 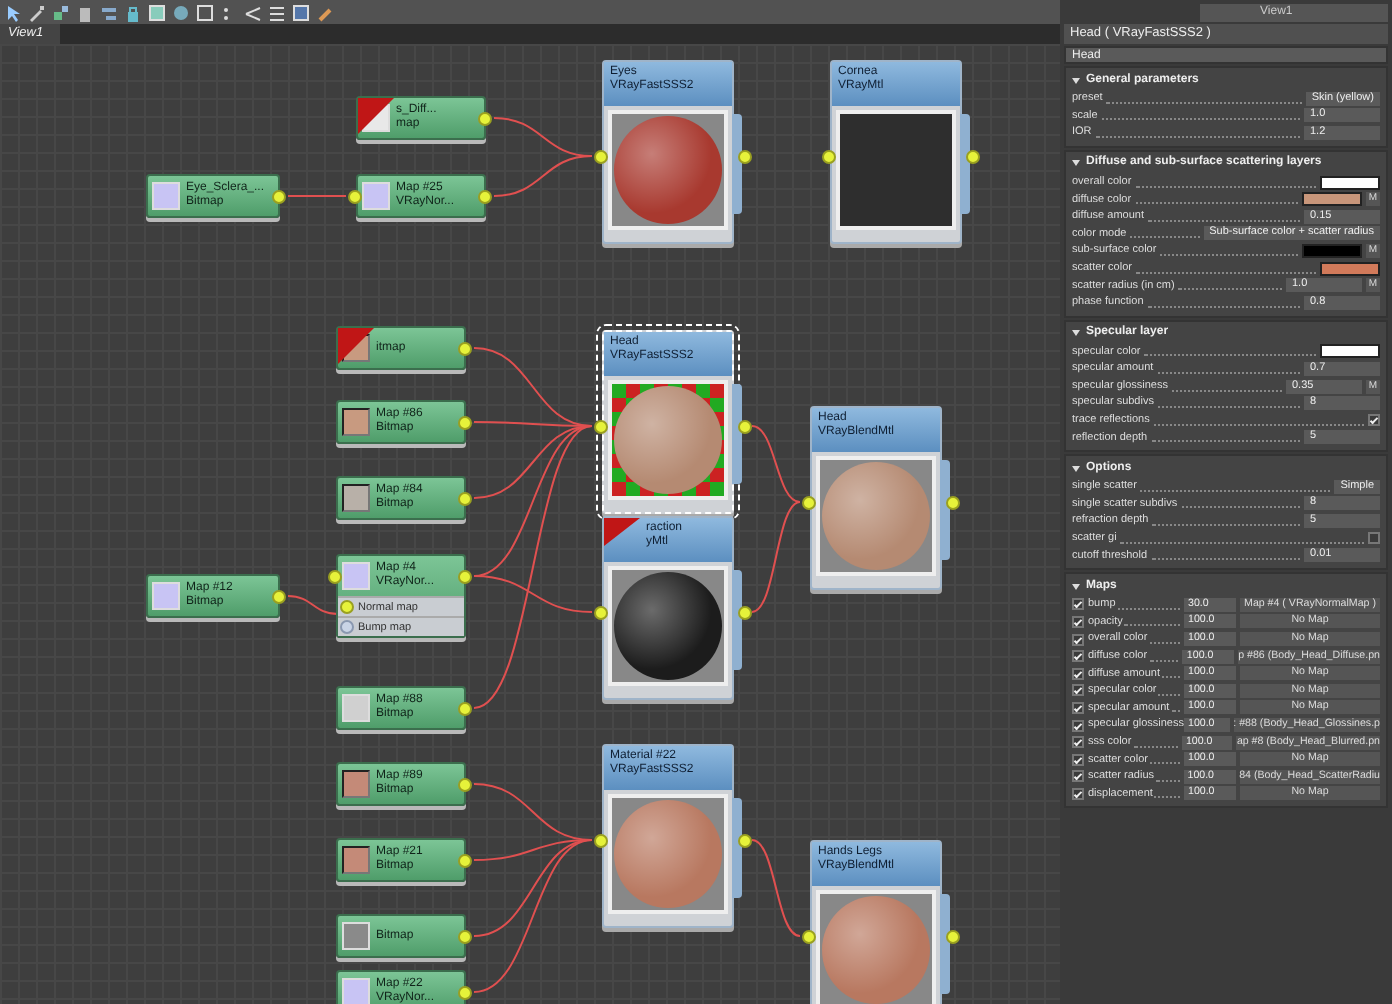 What do you see at coordinates (37, 12) in the screenshot?
I see `eyedropper-icon` at bounding box center [37, 12].